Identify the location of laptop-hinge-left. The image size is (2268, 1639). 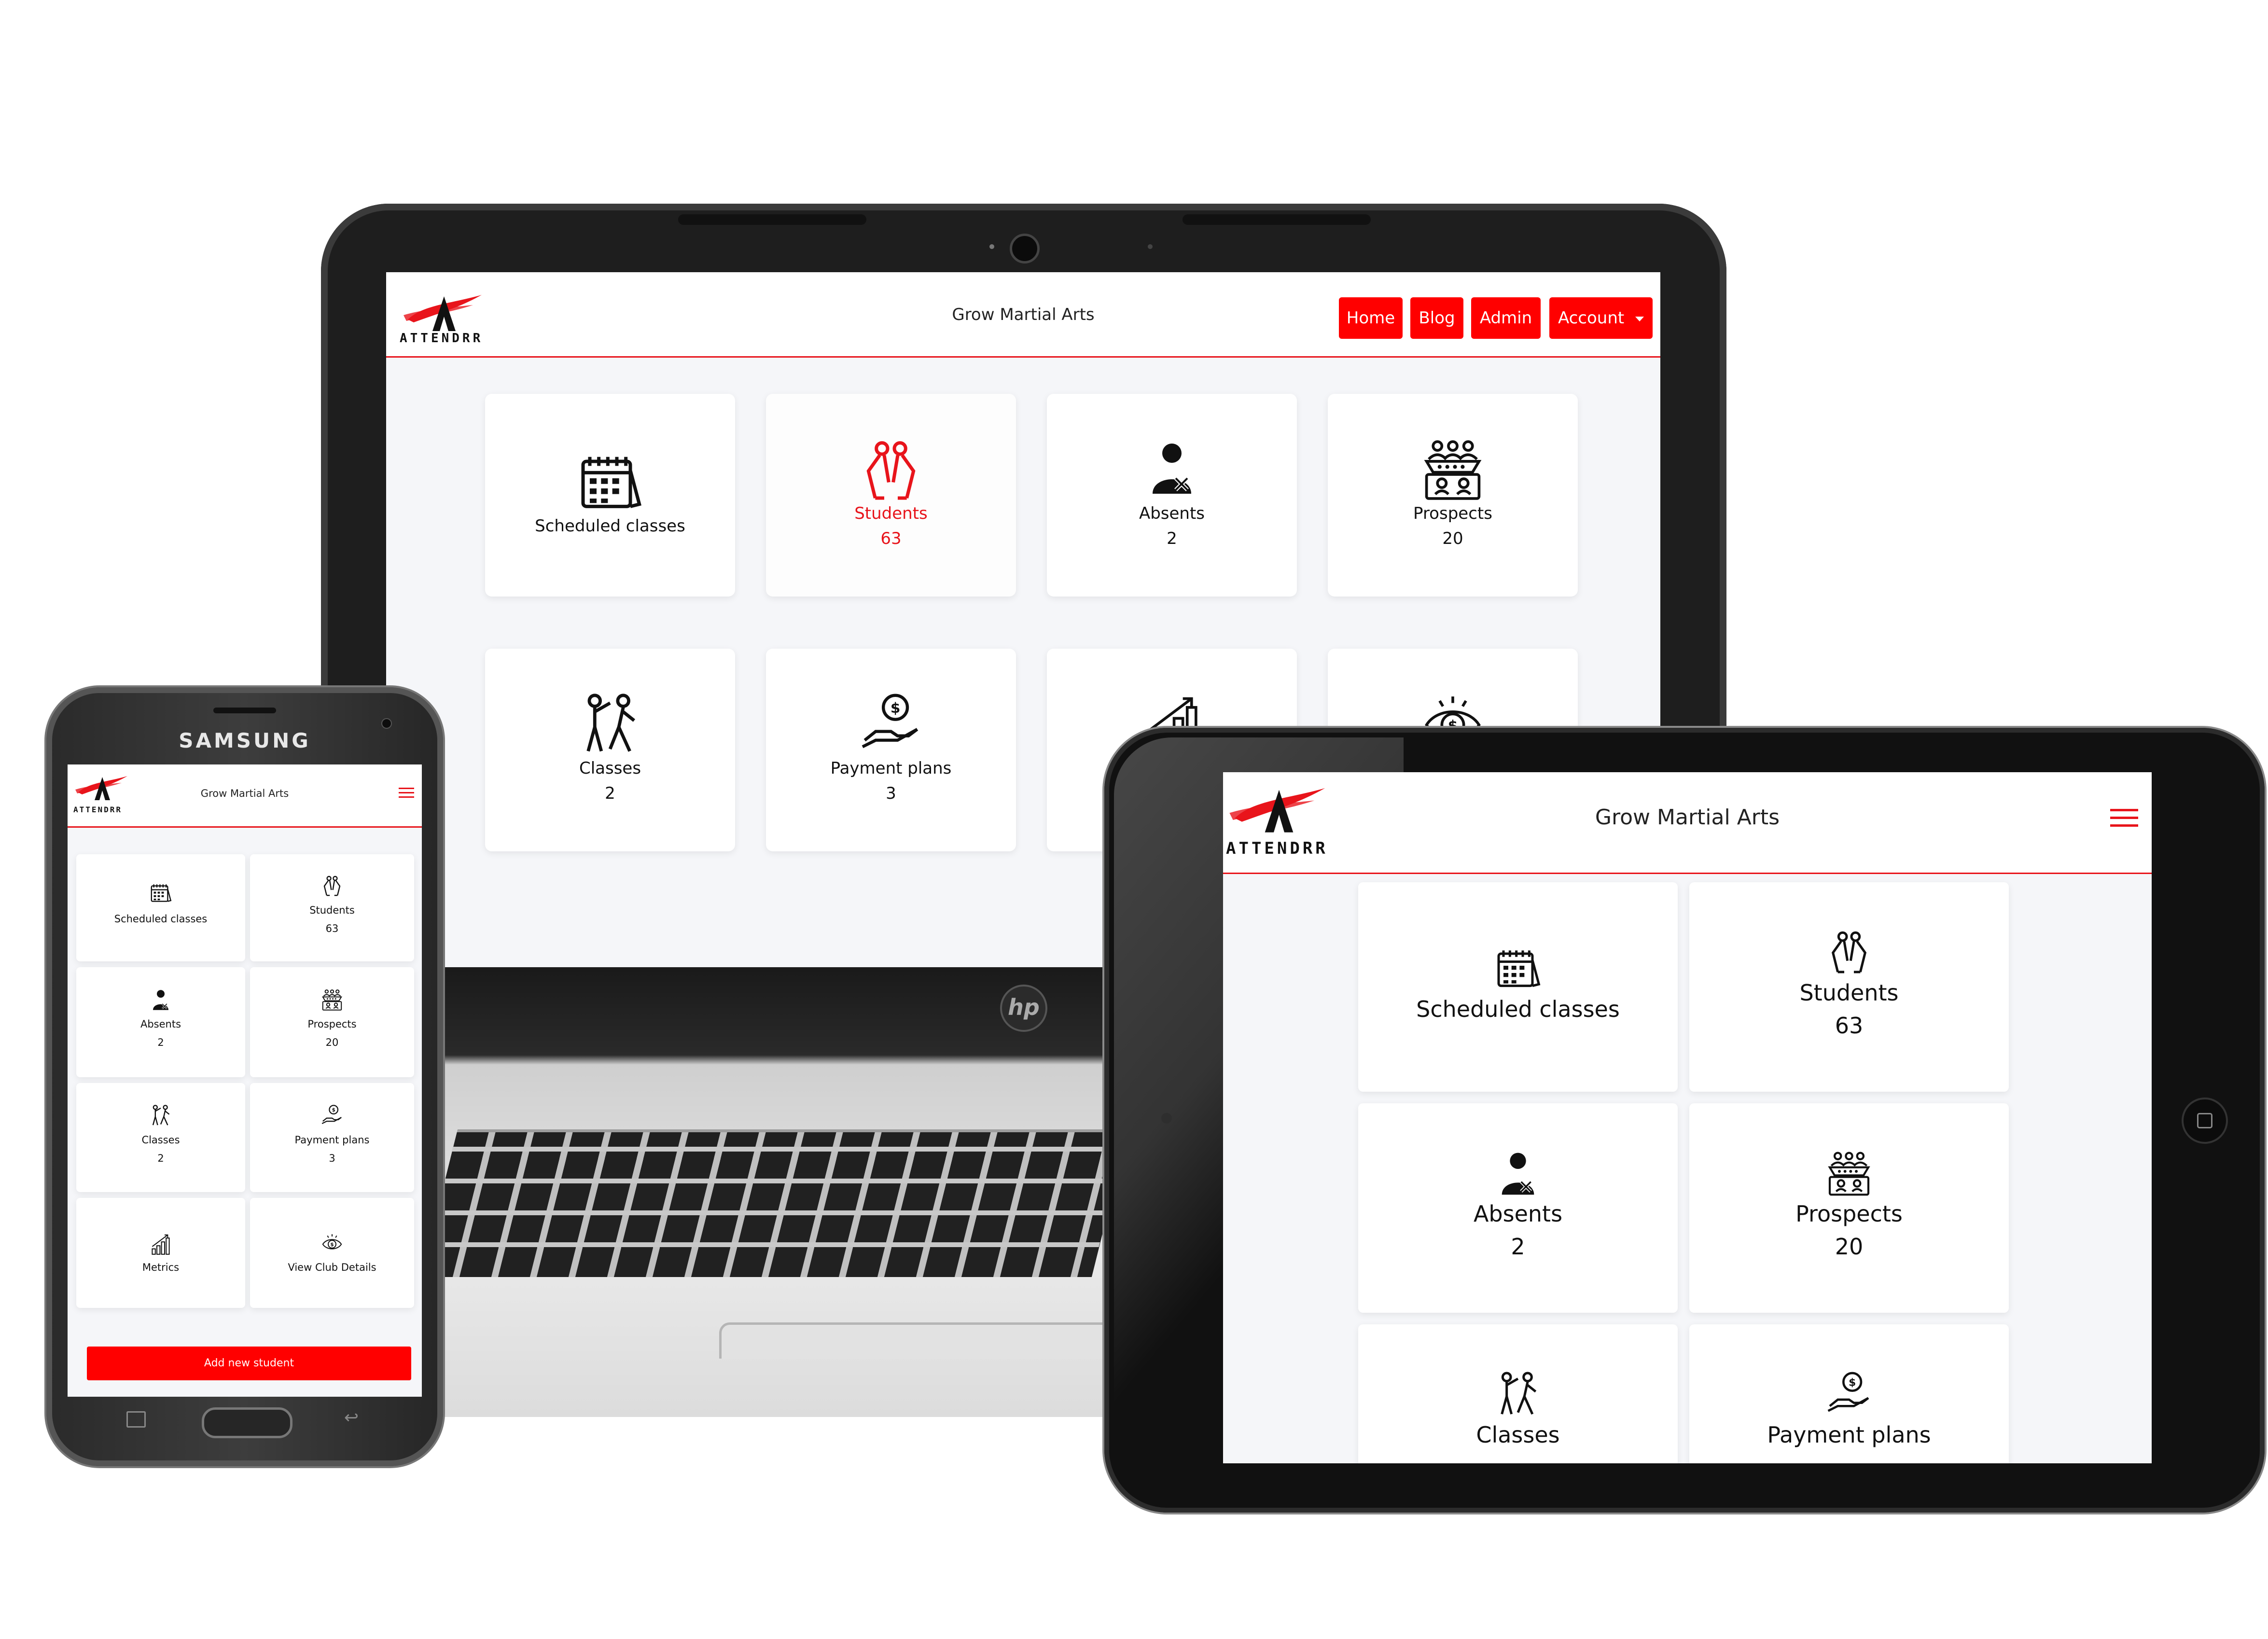
(772, 219).